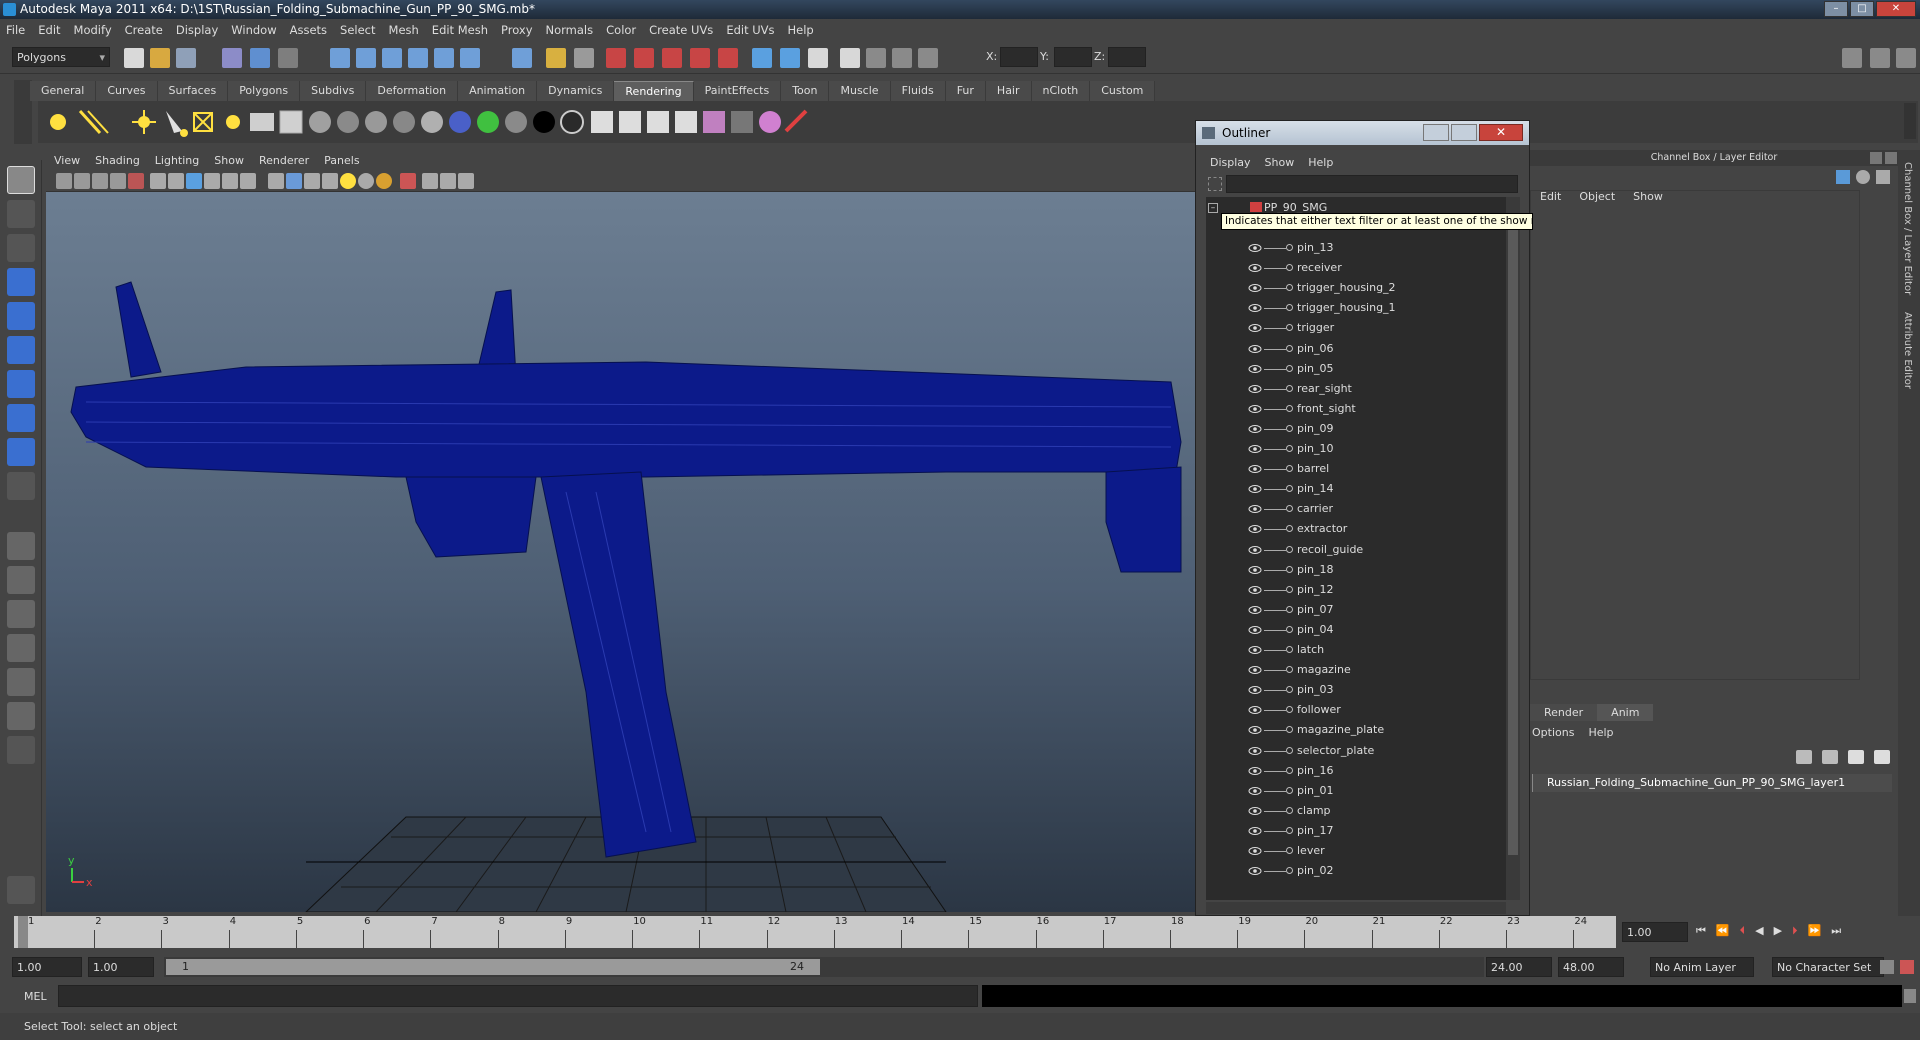 The image size is (1920, 1040). Describe the element at coordinates (412, 91) in the screenshot. I see `shelf-tab-deformation: Deformation` at that location.